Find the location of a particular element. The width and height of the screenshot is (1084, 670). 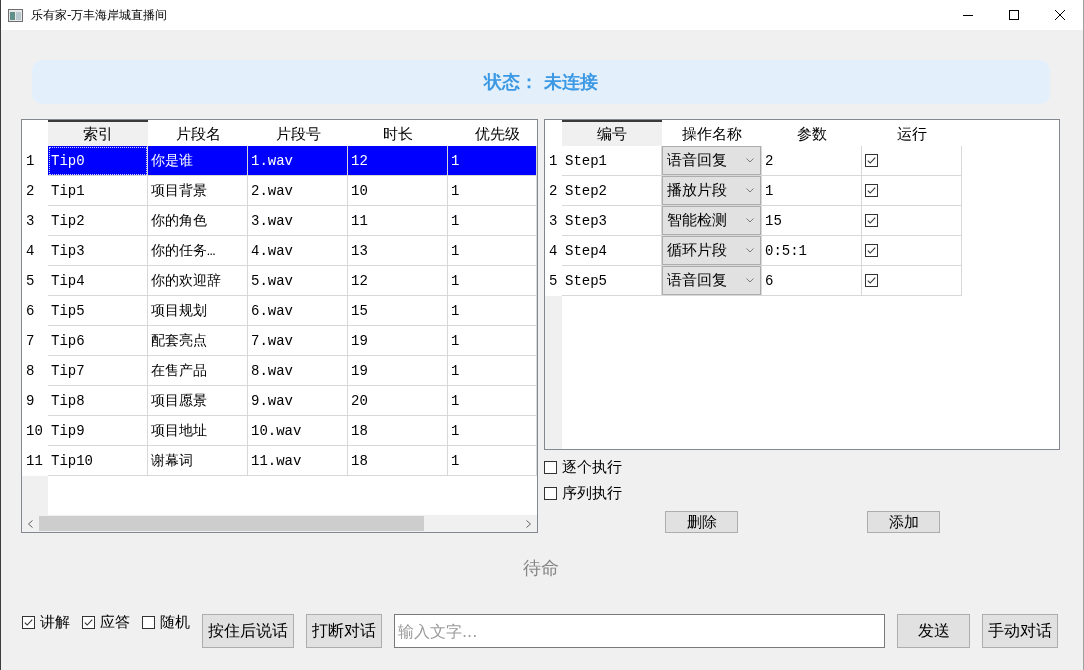

row-number: 11 is located at coordinates (35, 461).